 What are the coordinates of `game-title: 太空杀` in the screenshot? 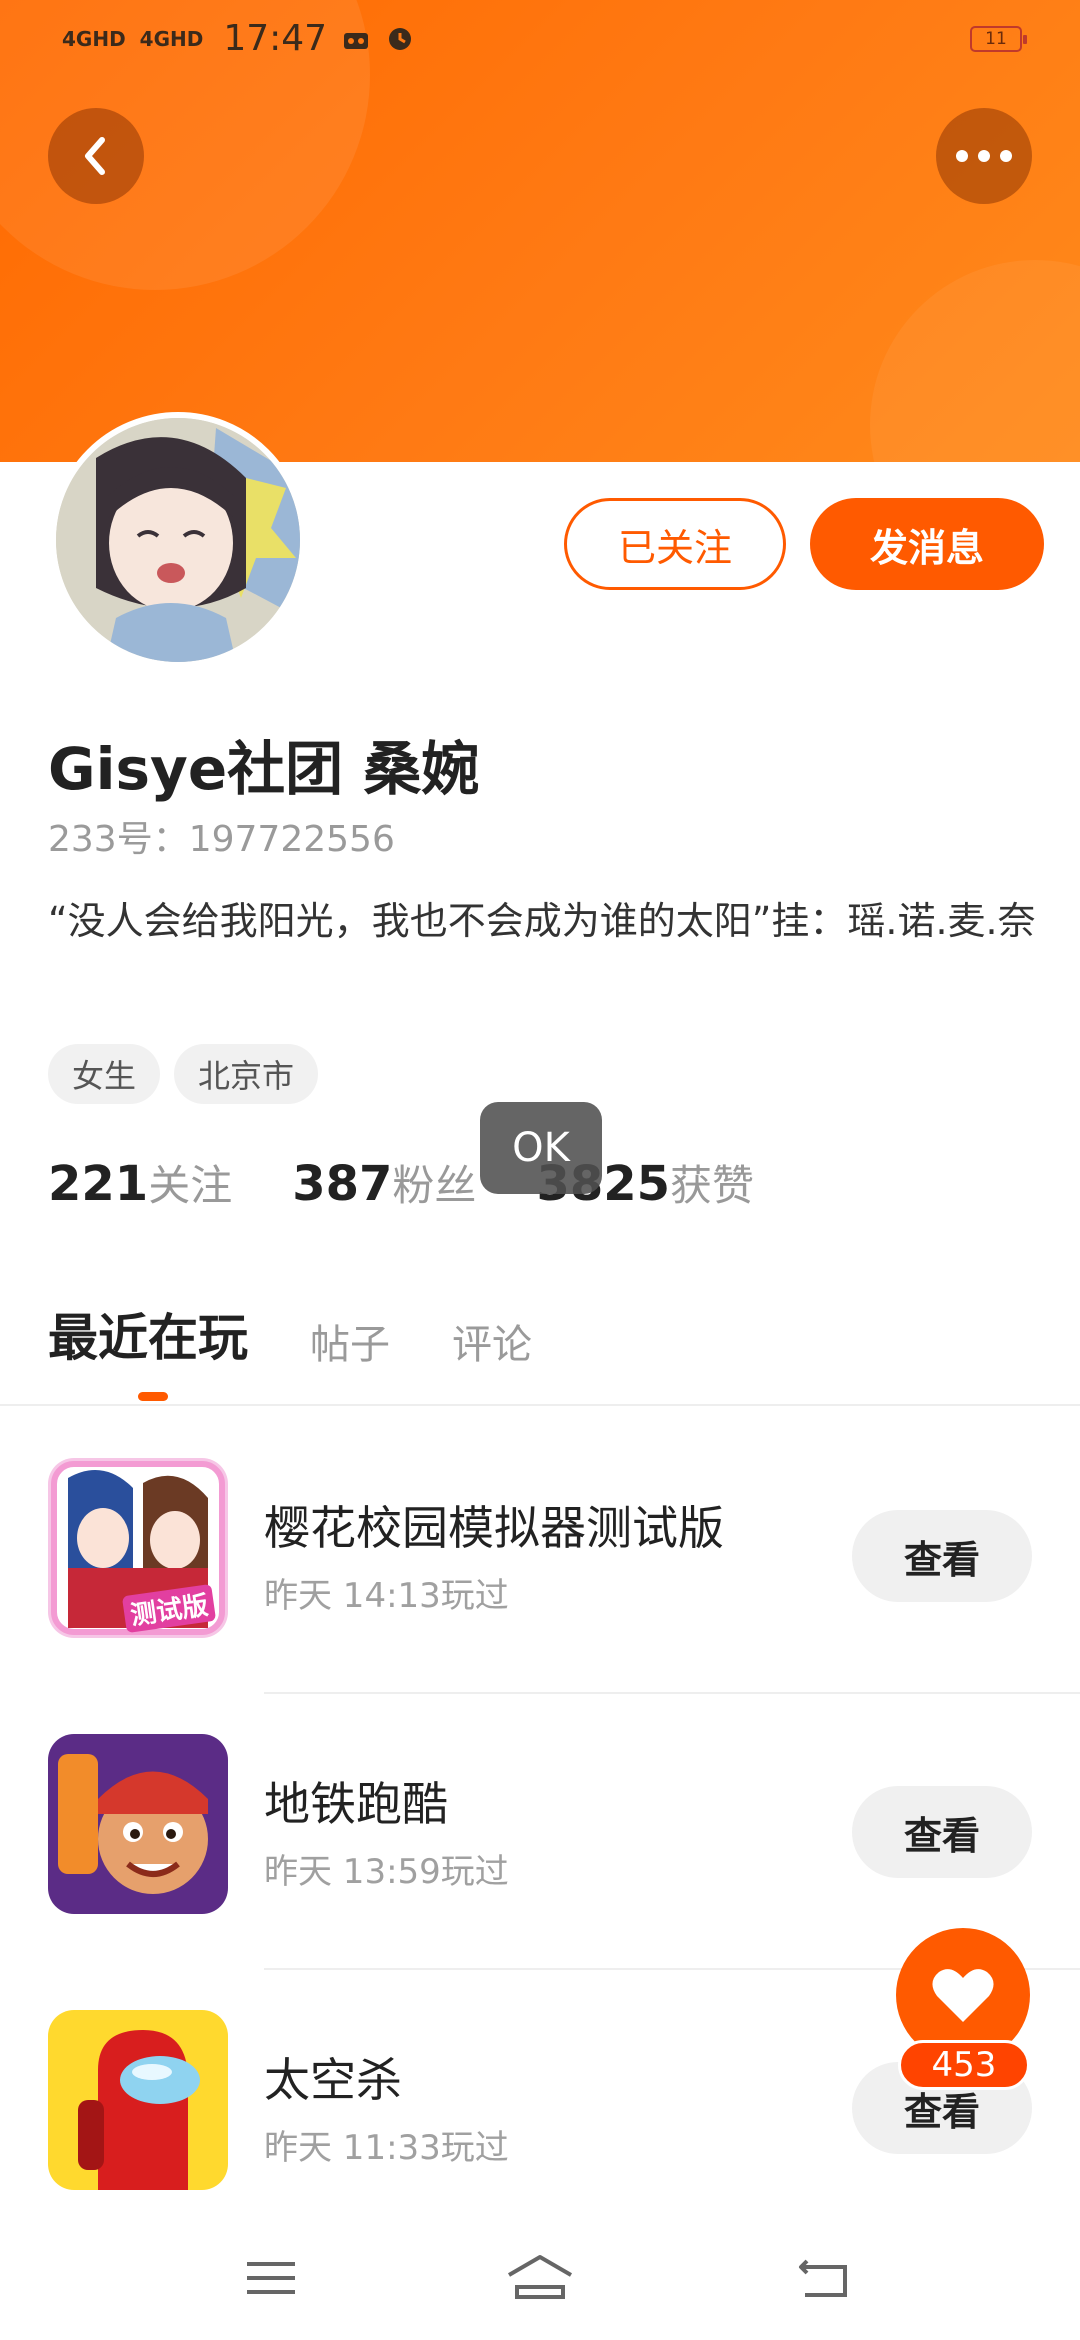 It's located at (333, 2080).